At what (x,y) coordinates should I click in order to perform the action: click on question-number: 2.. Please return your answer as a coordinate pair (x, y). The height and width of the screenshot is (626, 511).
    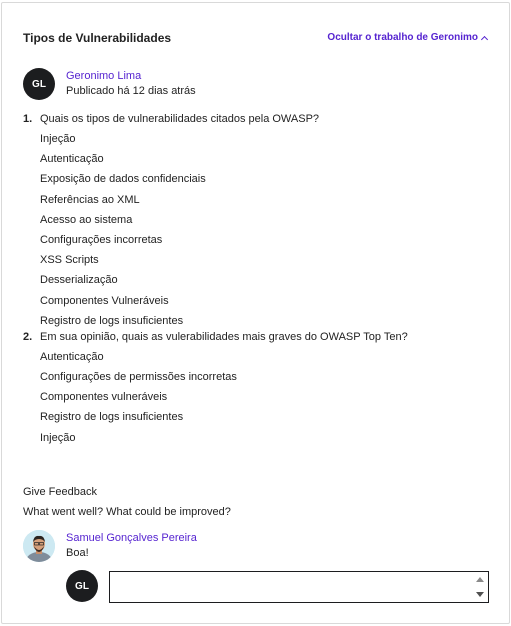
    Looking at the image, I should click on (28, 336).